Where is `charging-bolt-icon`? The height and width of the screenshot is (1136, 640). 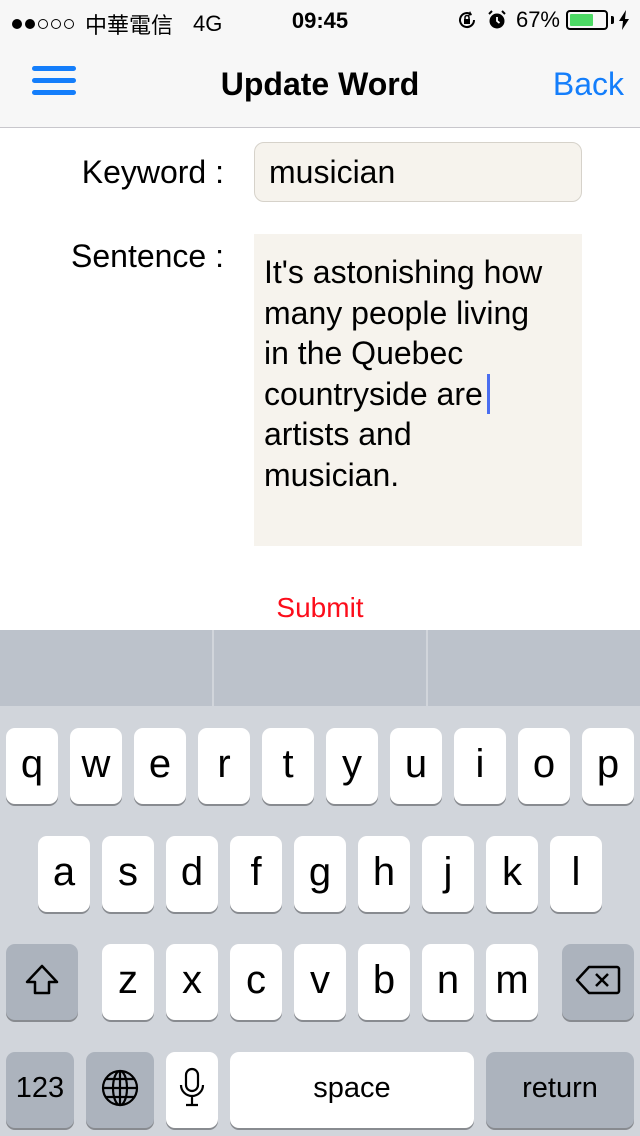
charging-bolt-icon is located at coordinates (624, 20).